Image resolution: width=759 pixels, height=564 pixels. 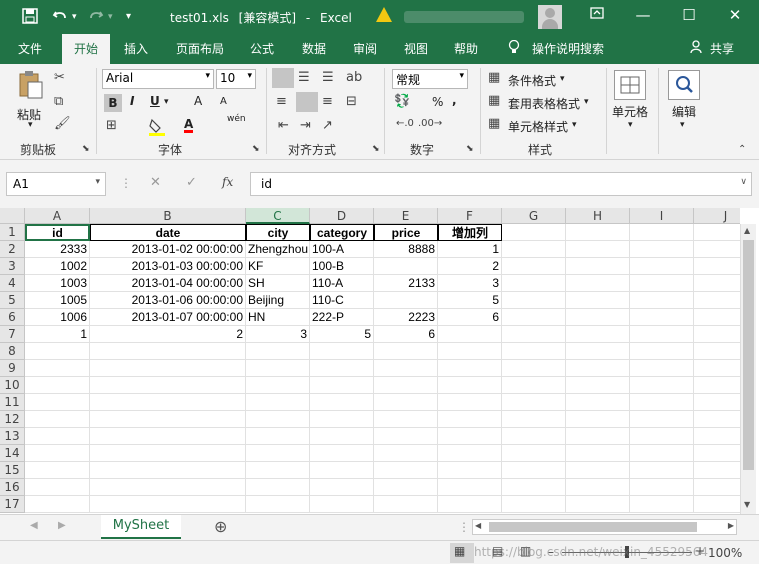 What do you see at coordinates (126, 183) in the screenshot?
I see `formula-bar-splitter-icon: ⋮` at bounding box center [126, 183].